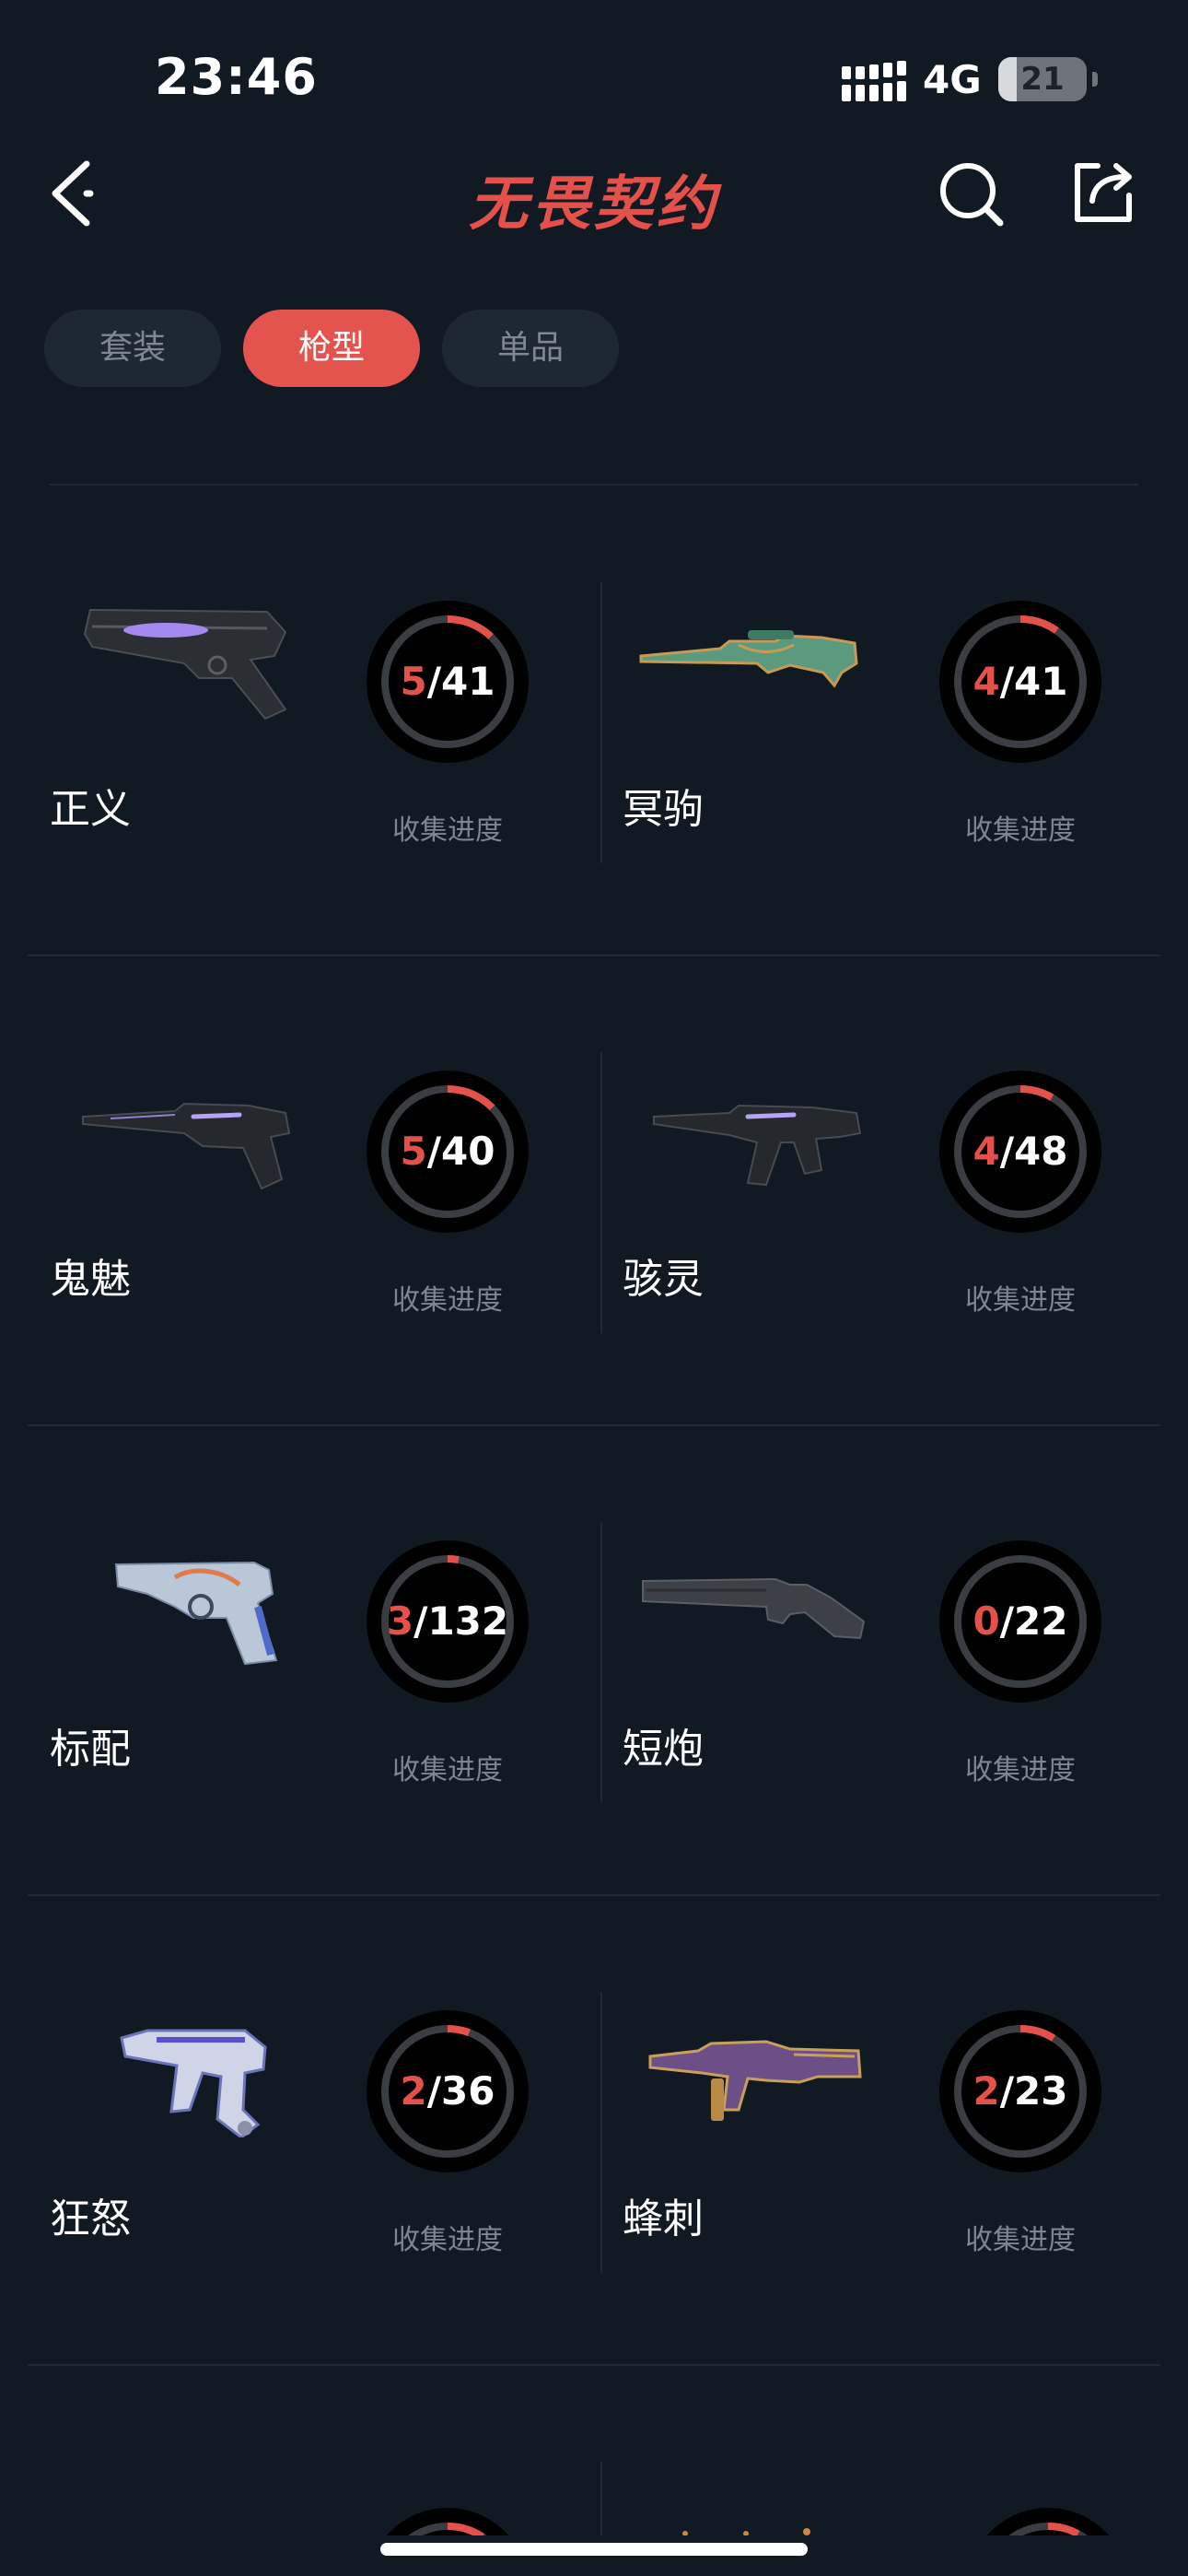  I want to click on collection-count: 5/41, so click(448, 682).